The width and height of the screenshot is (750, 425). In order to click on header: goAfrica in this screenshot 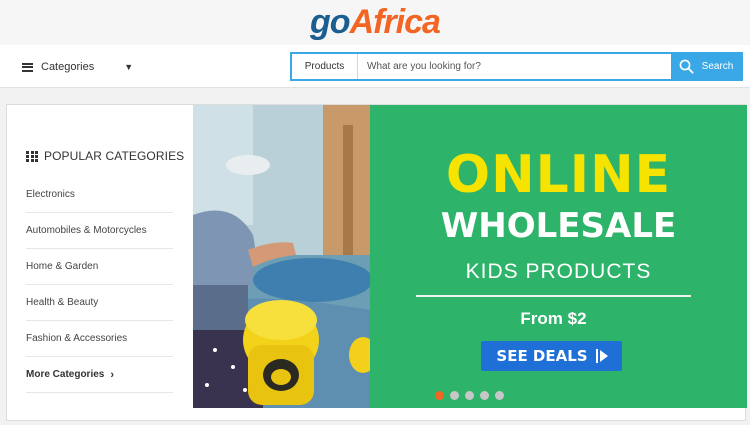, I will do `click(375, 22)`.